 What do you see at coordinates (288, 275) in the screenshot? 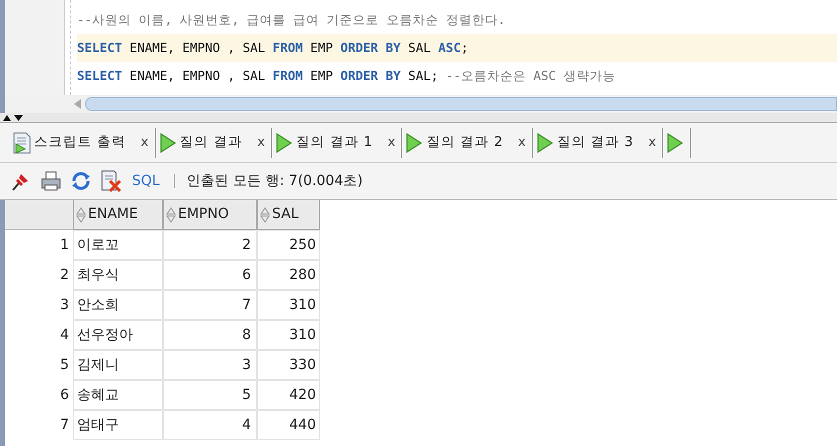
I see `table-cell: 280` at bounding box center [288, 275].